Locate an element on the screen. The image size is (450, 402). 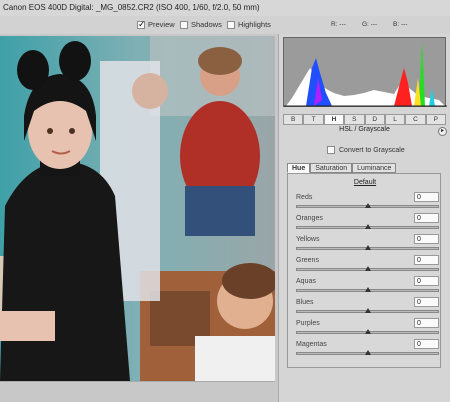
preview-checkbox: Preview is located at coordinates (156, 24).